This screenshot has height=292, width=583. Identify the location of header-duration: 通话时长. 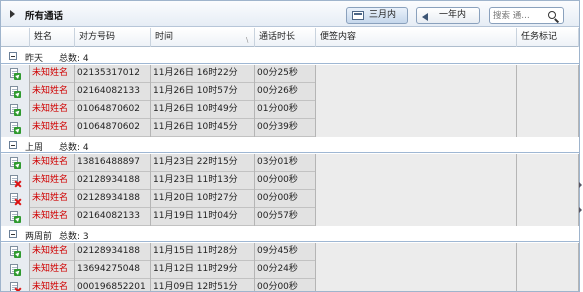
(285, 37).